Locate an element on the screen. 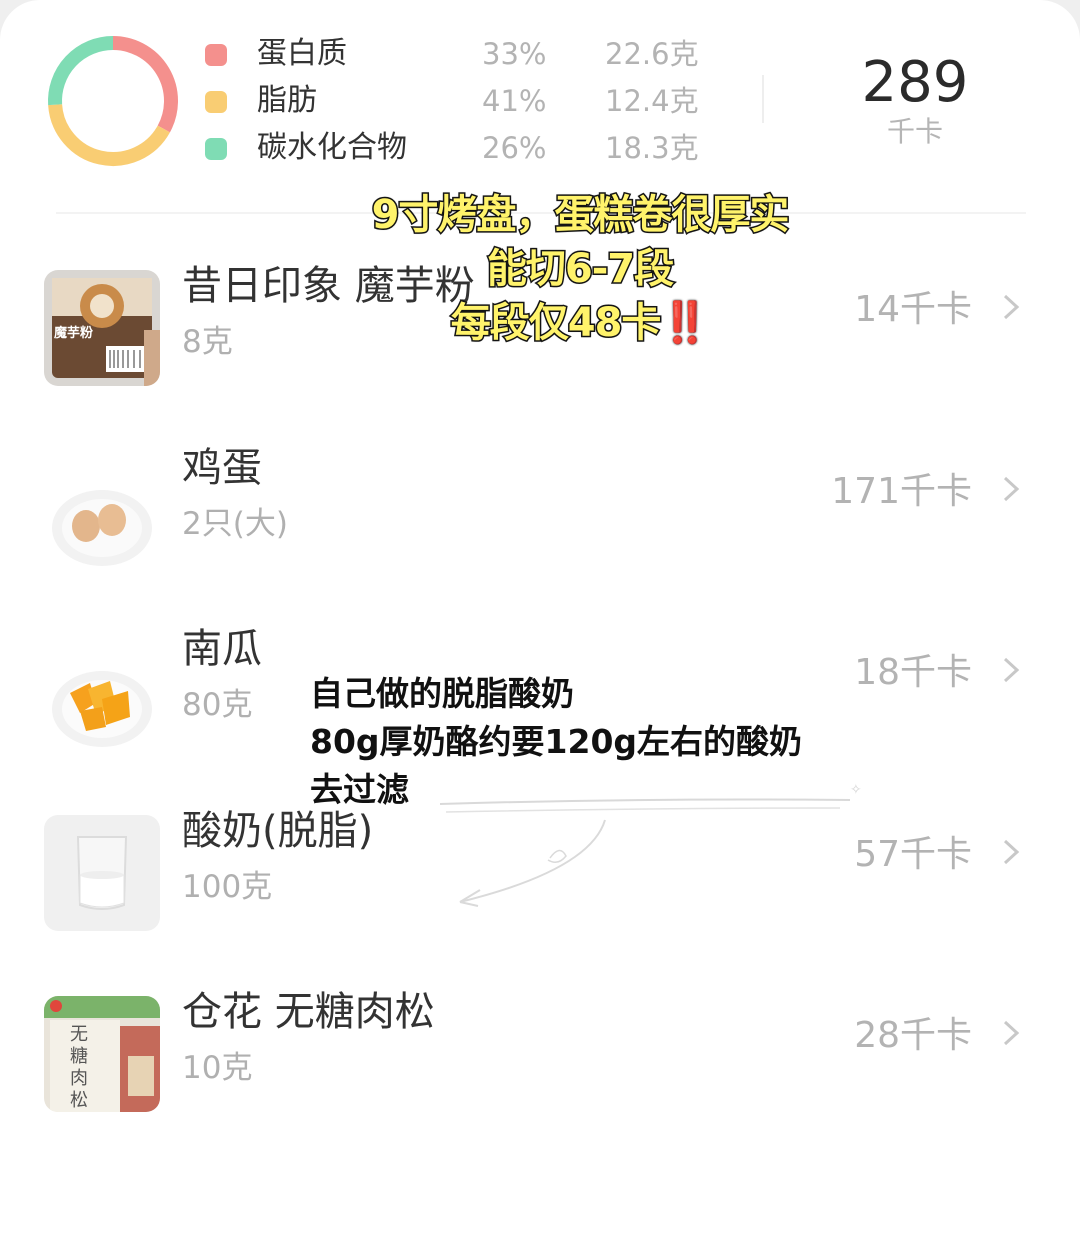 The image size is (1080, 1234). food-amount: 80克 is located at coordinates (217, 705).